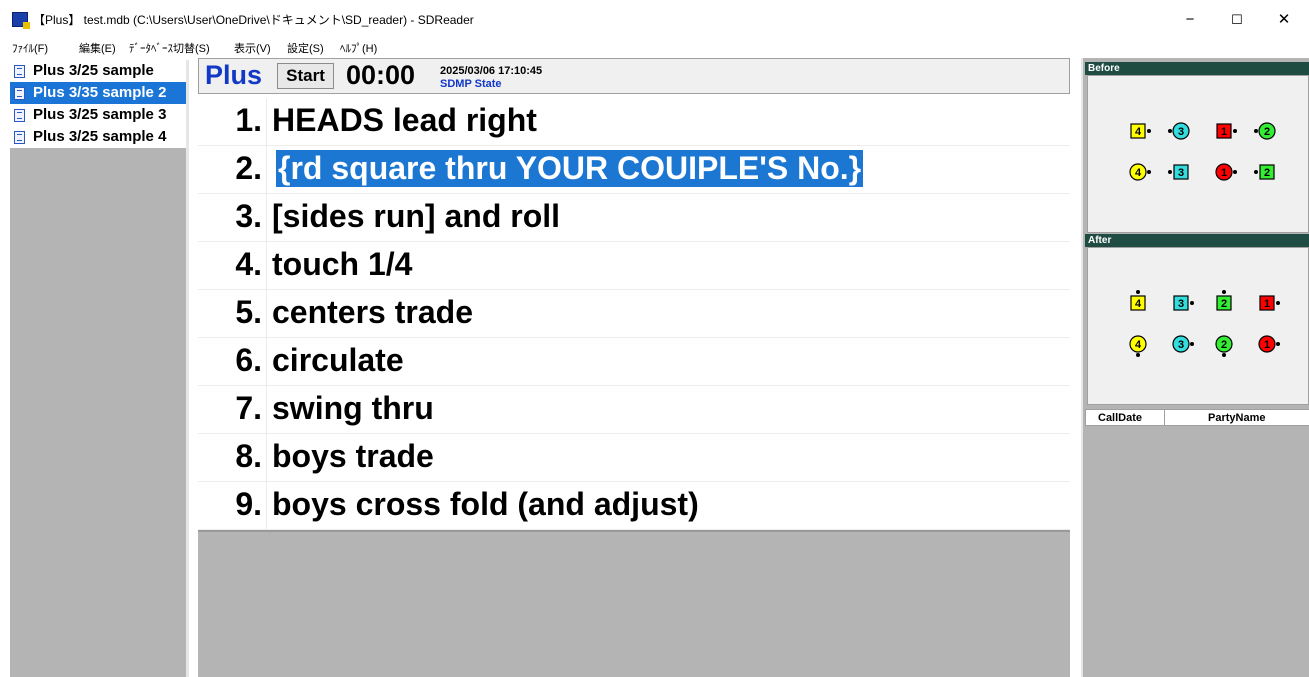 The width and height of the screenshot is (1309, 677). Describe the element at coordinates (252, 48) in the screenshot. I see `menu-view: 表示(V)` at that location.